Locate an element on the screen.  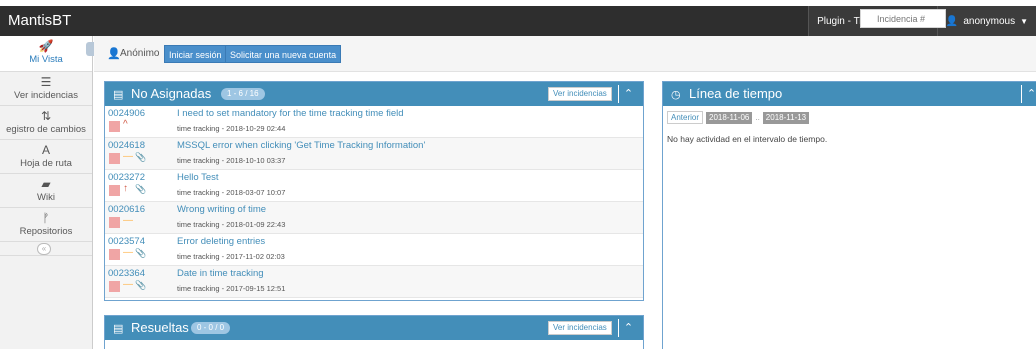
list-icon: ☰ is located at coordinates (46, 82).